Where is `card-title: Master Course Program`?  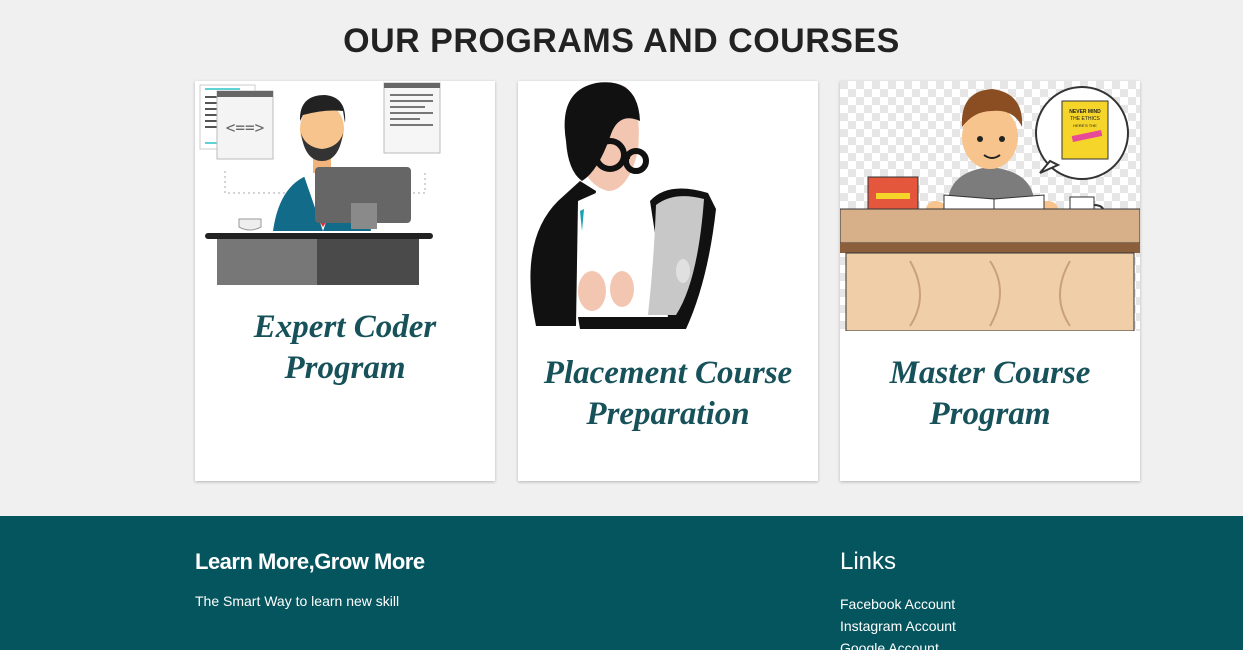 card-title: Master Course Program is located at coordinates (990, 394).